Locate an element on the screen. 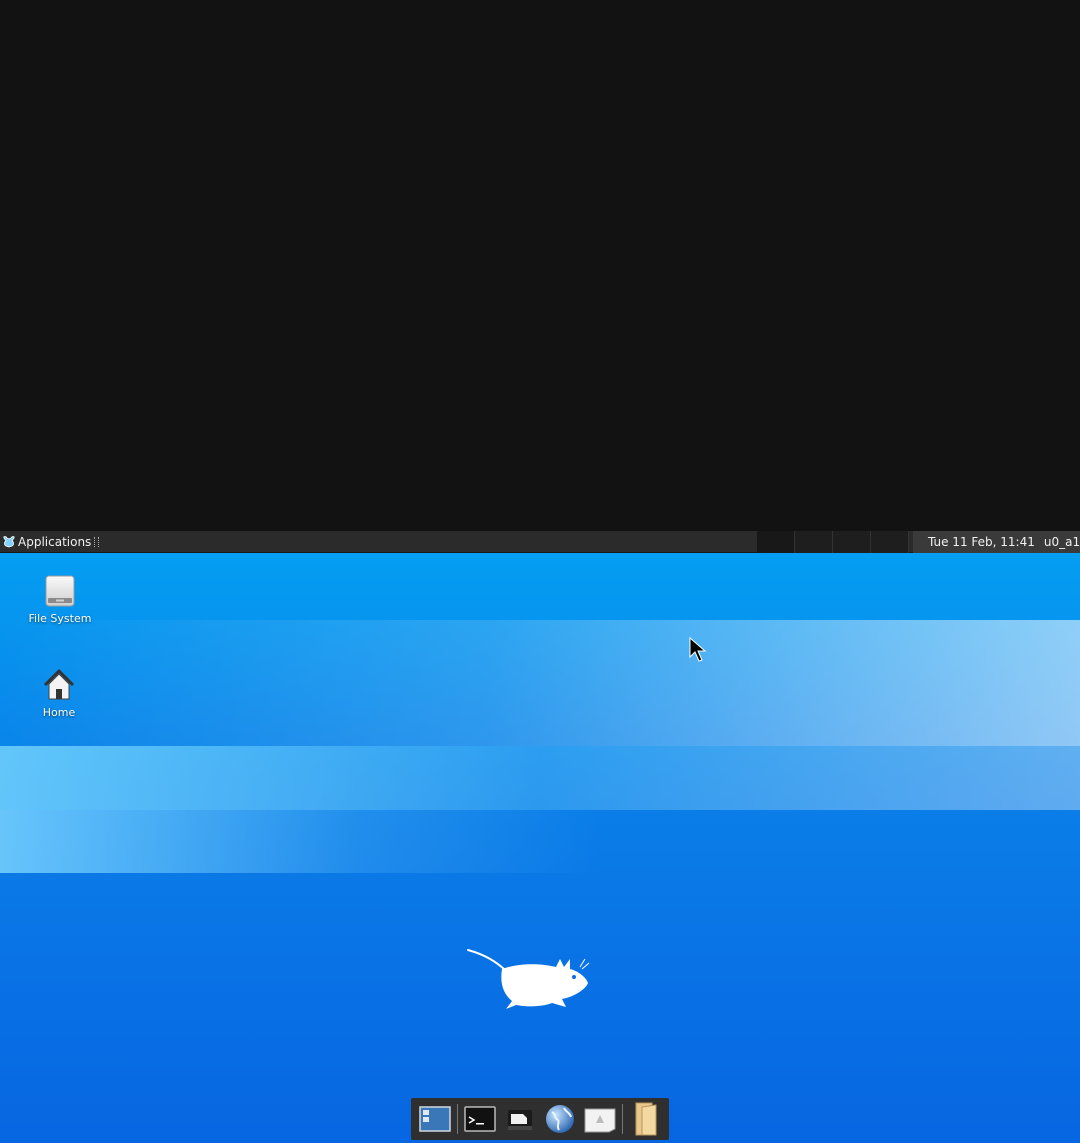 The height and width of the screenshot is (1143, 1080). applications-menu-button: Applications is located at coordinates (51, 542).